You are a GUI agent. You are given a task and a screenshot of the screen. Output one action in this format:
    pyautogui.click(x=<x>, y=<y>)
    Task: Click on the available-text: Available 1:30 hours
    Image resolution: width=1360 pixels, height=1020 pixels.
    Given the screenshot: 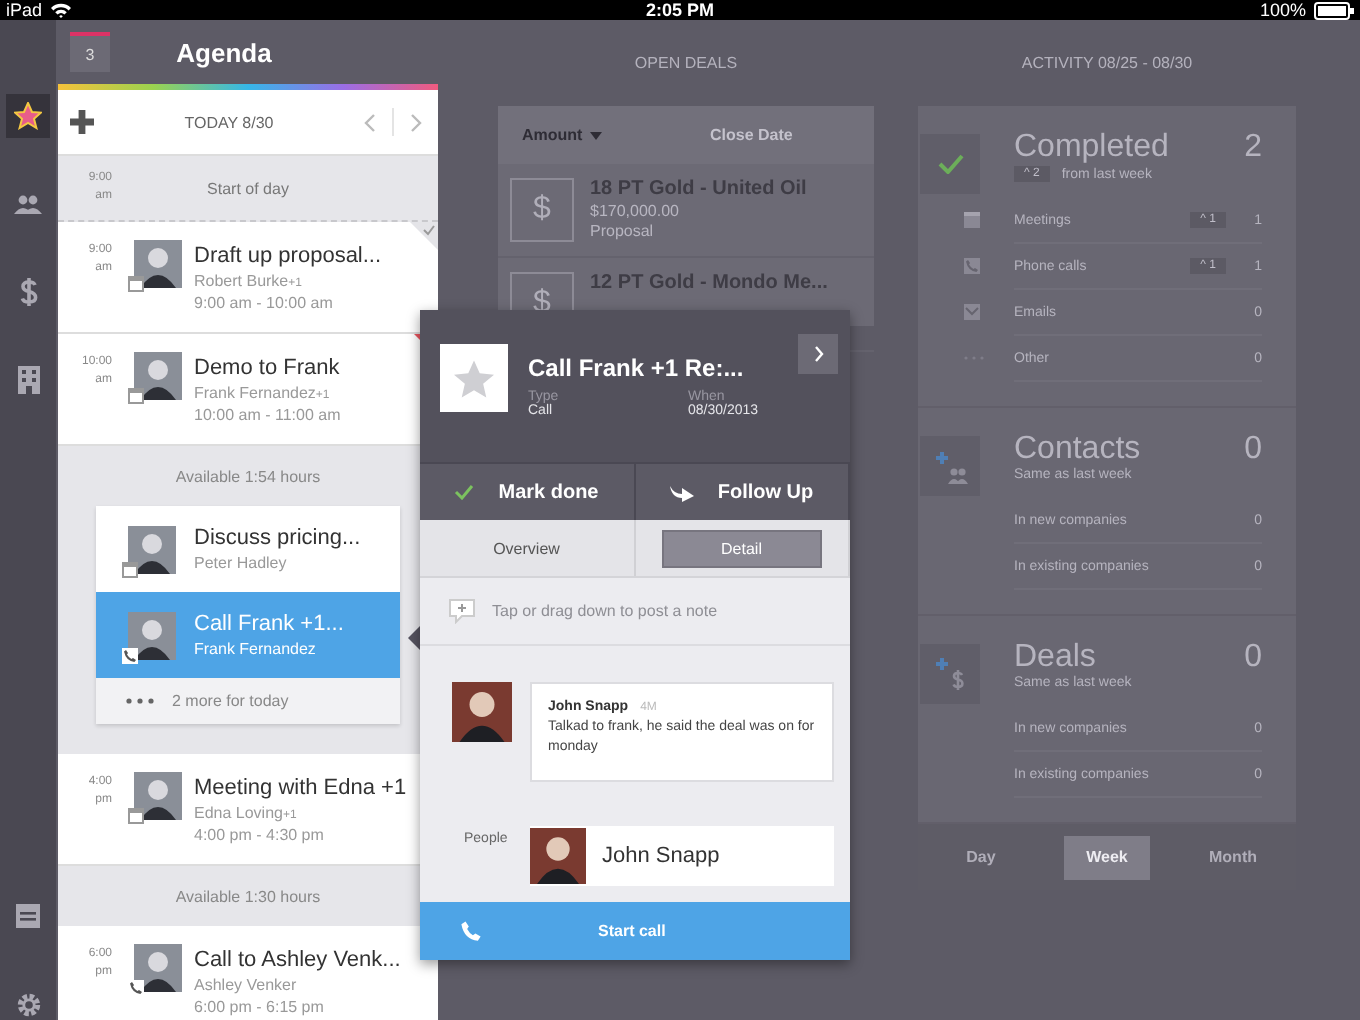 What is the action you would take?
    pyautogui.click(x=248, y=896)
    